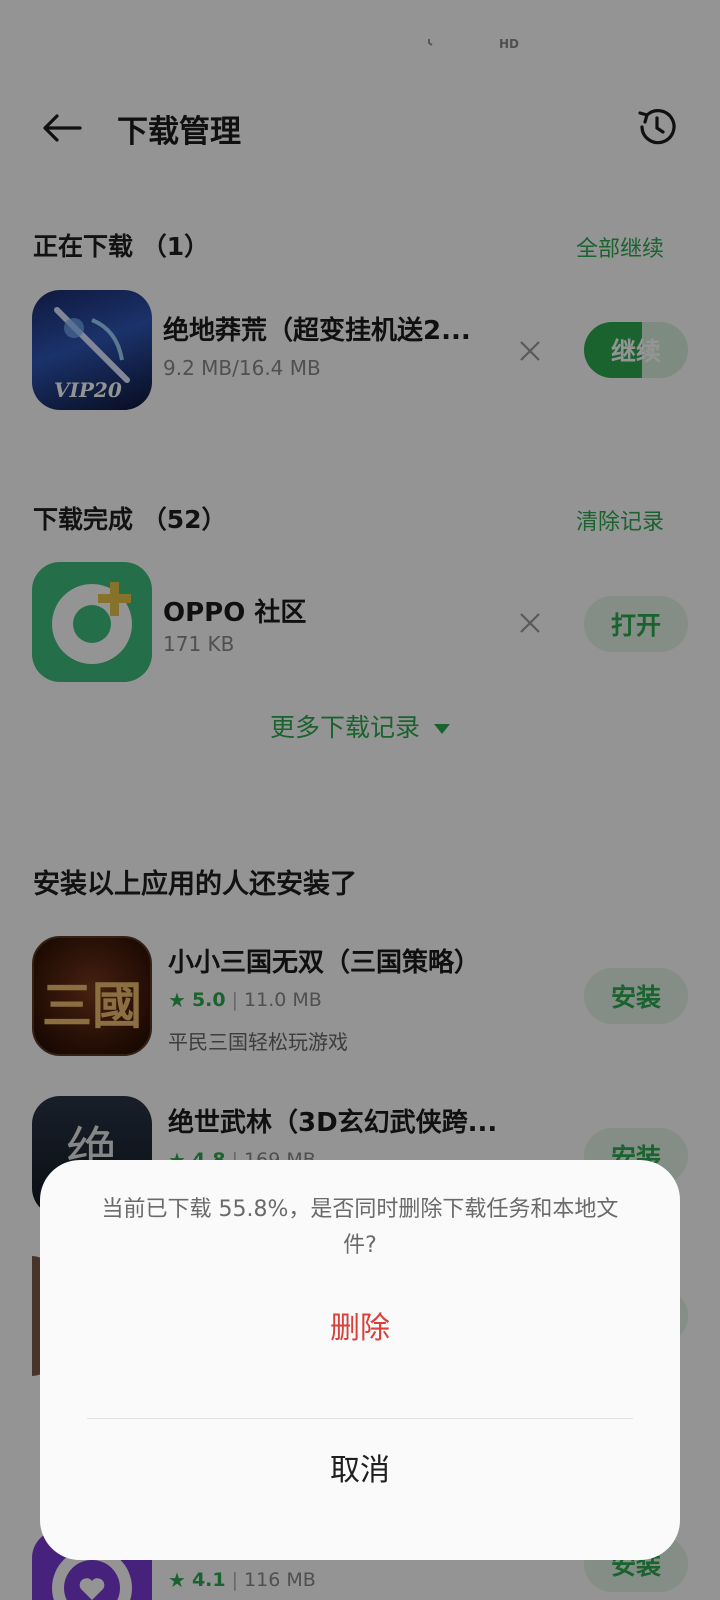  What do you see at coordinates (360, 1418) in the screenshot?
I see `dialog-divider` at bounding box center [360, 1418].